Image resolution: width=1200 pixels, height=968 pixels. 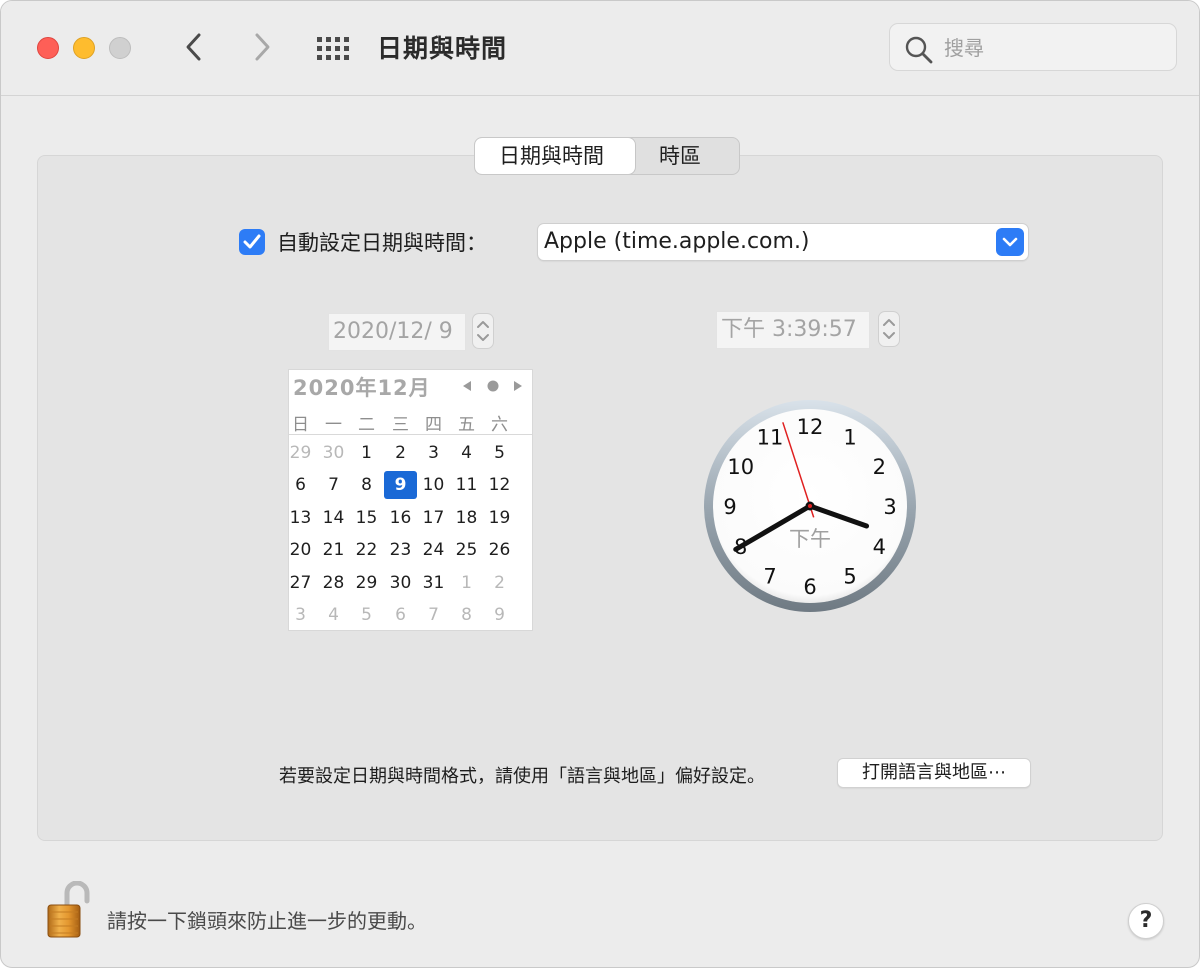 I want to click on today-dot-icon, so click(x=493, y=386).